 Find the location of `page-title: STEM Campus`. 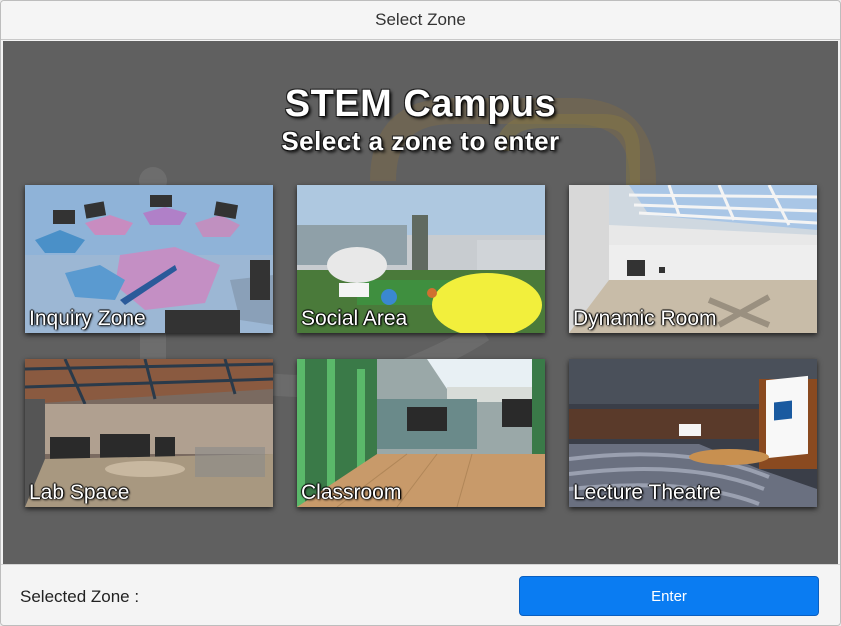

page-title: STEM Campus is located at coordinates (420, 104).